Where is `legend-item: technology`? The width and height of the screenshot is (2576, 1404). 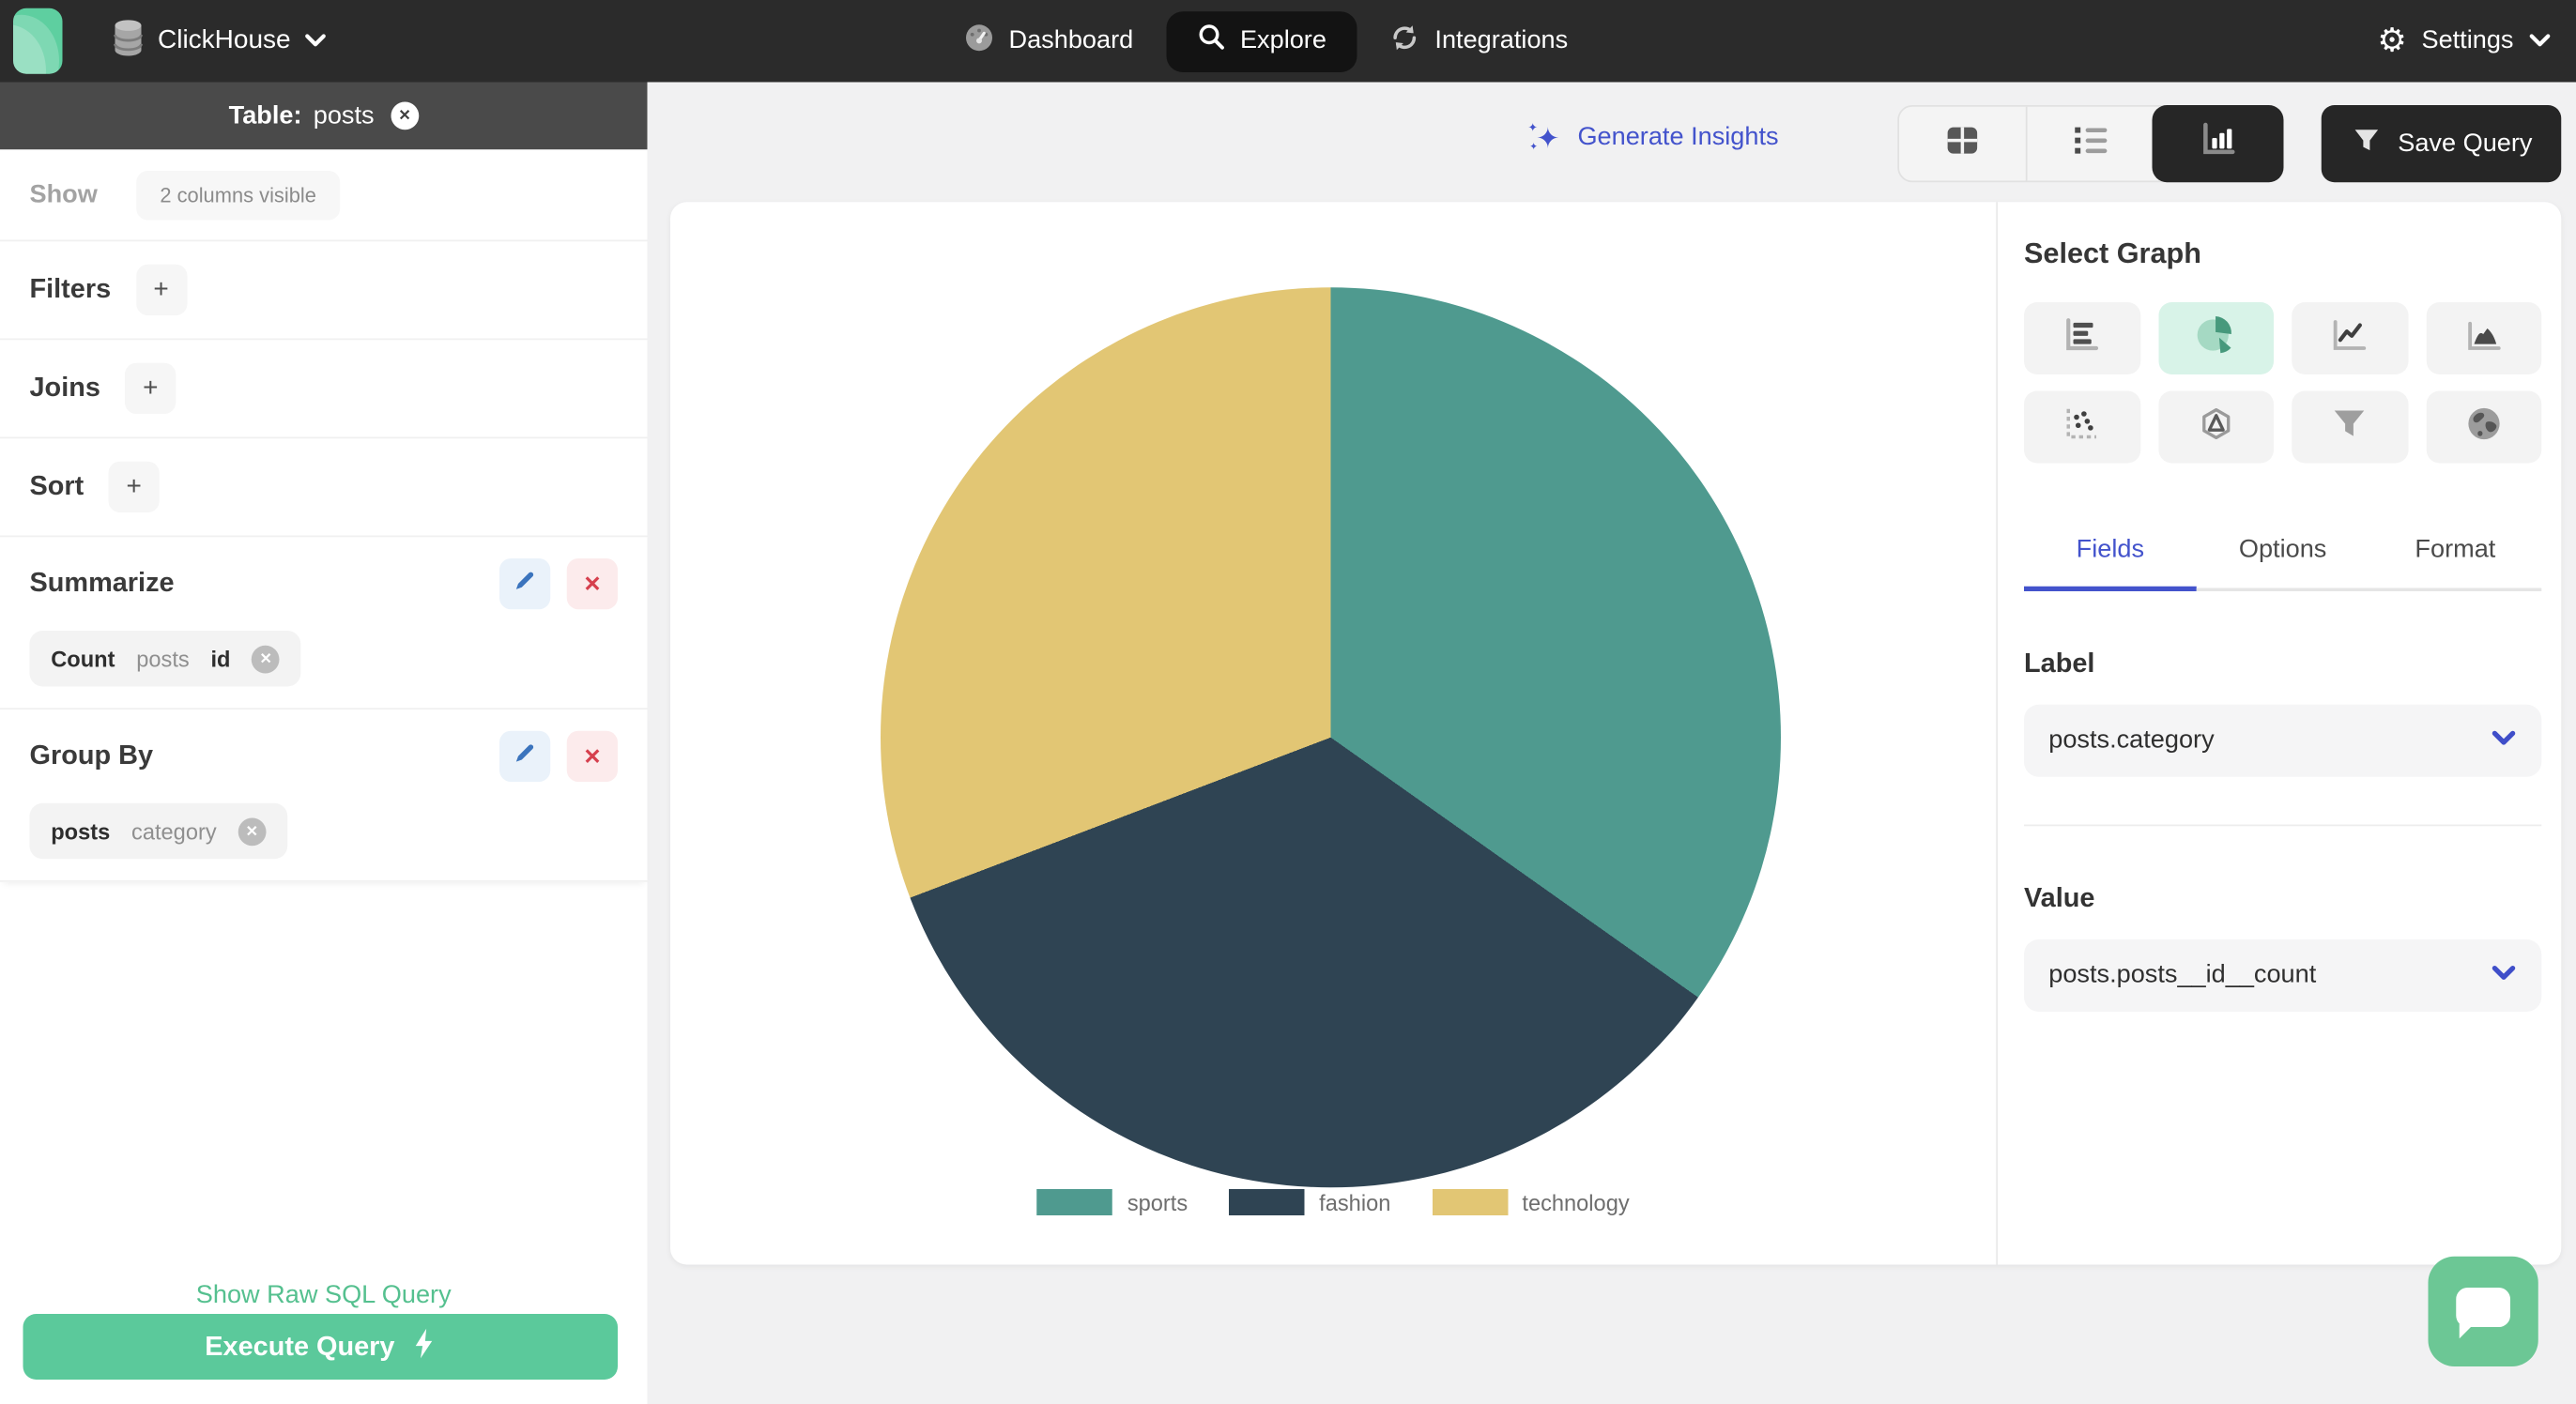
legend-item: technology is located at coordinates (1531, 1202).